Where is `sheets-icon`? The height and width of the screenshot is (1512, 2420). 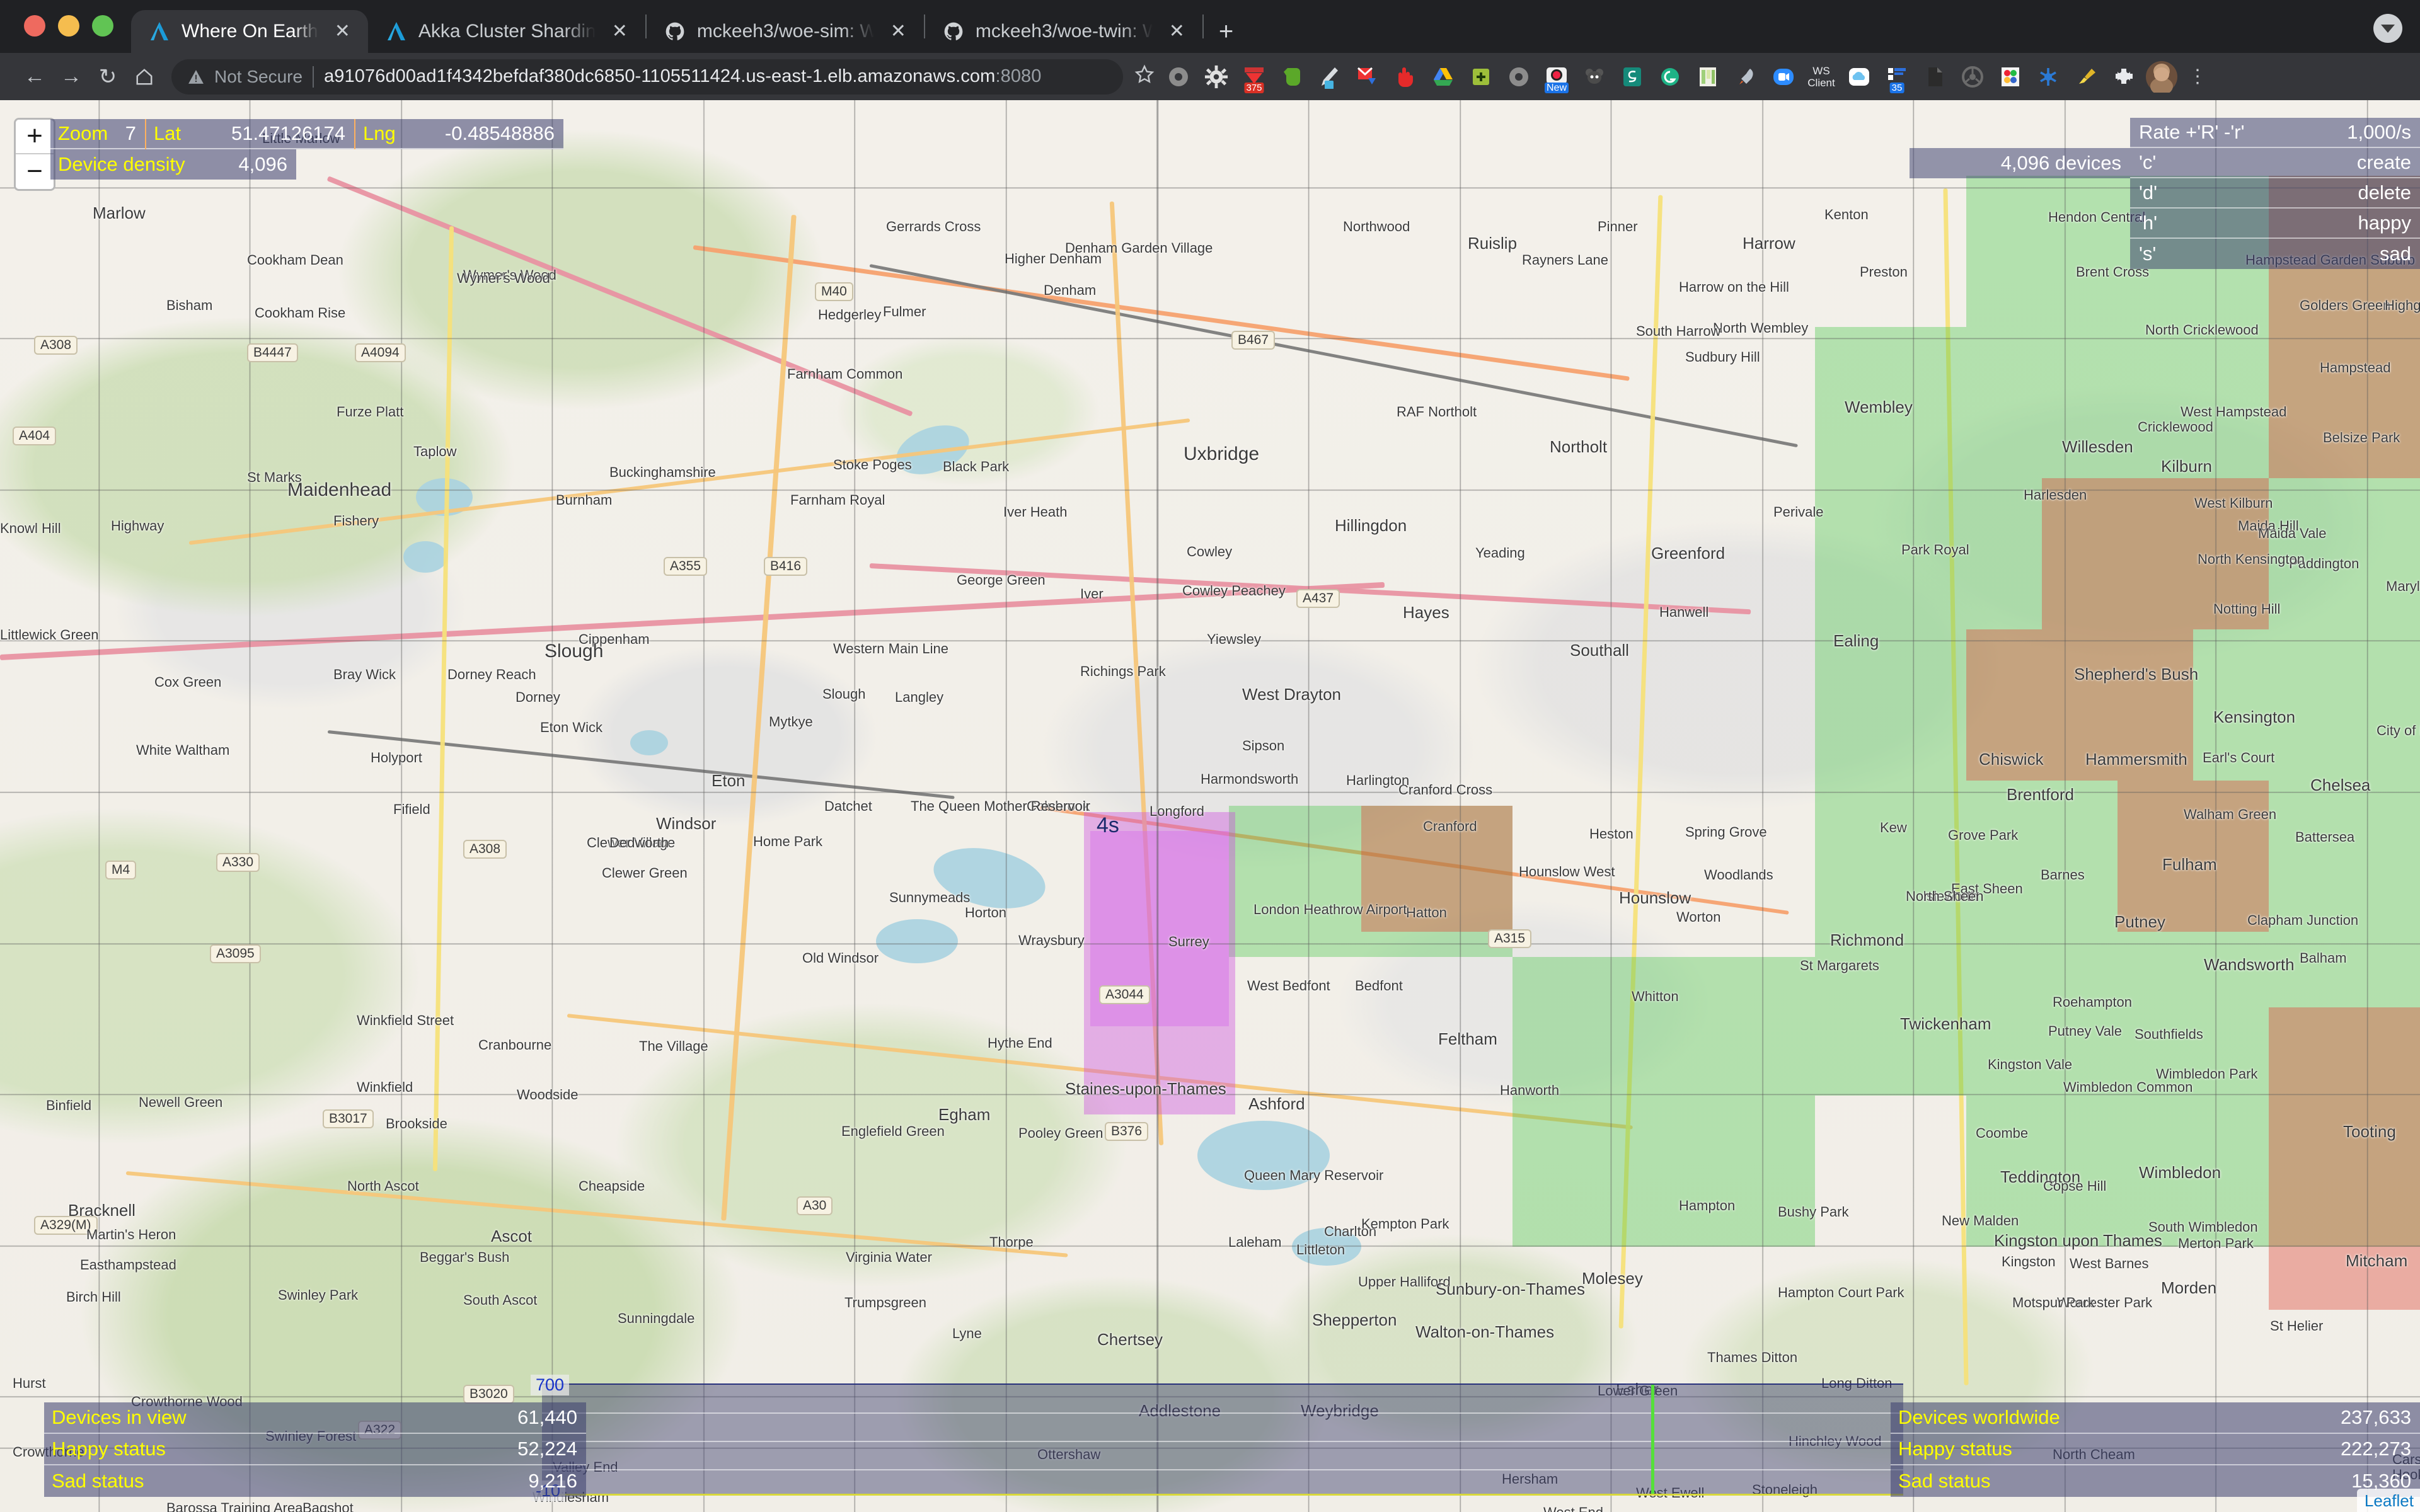
sheets-icon is located at coordinates (1708, 76).